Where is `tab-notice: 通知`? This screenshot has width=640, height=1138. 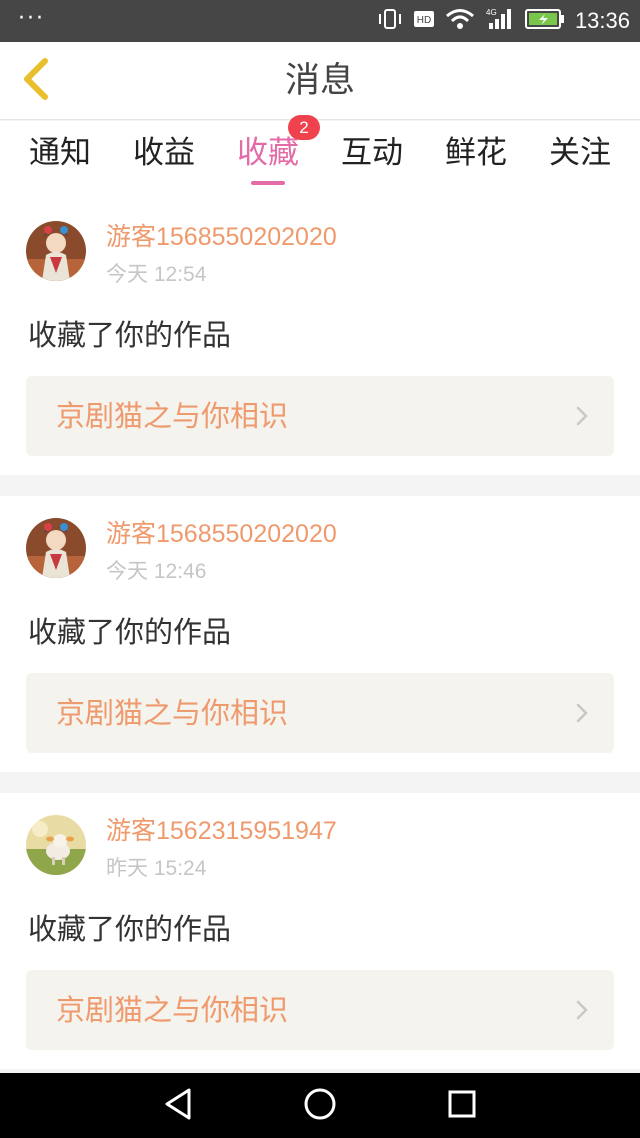
tab-notice: 通知 is located at coordinates (60, 160).